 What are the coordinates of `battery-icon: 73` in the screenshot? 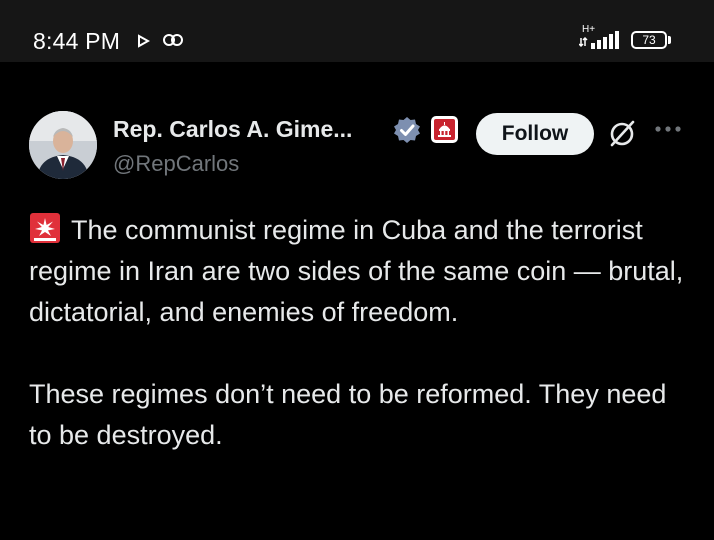 It's located at (649, 40).